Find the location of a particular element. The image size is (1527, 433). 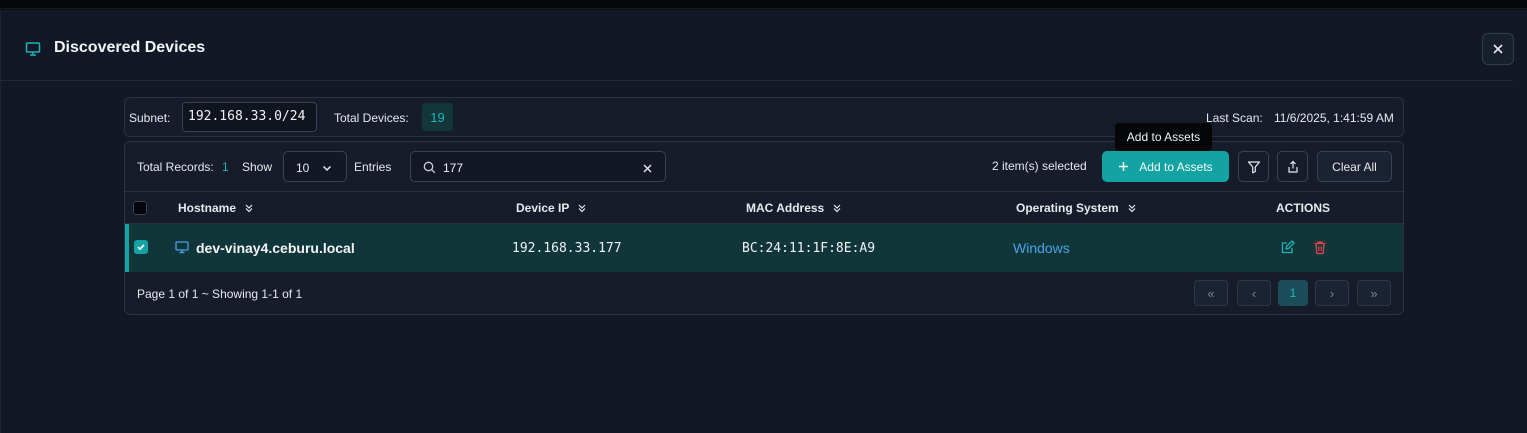

check-icon is located at coordinates (141, 247).